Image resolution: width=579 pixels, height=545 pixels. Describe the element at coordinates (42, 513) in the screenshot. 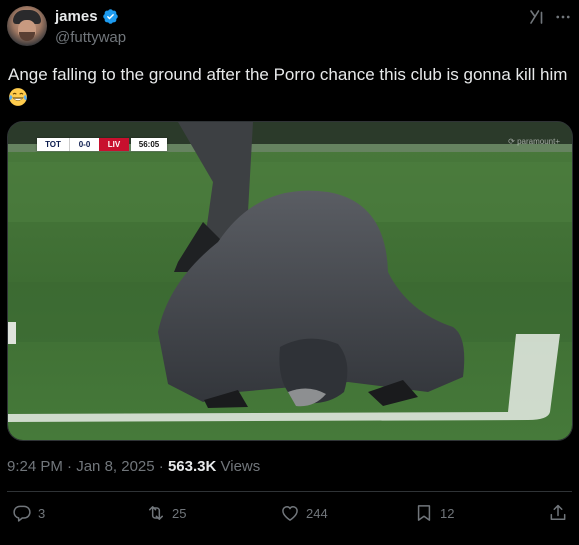

I see `reply-count: 3` at that location.